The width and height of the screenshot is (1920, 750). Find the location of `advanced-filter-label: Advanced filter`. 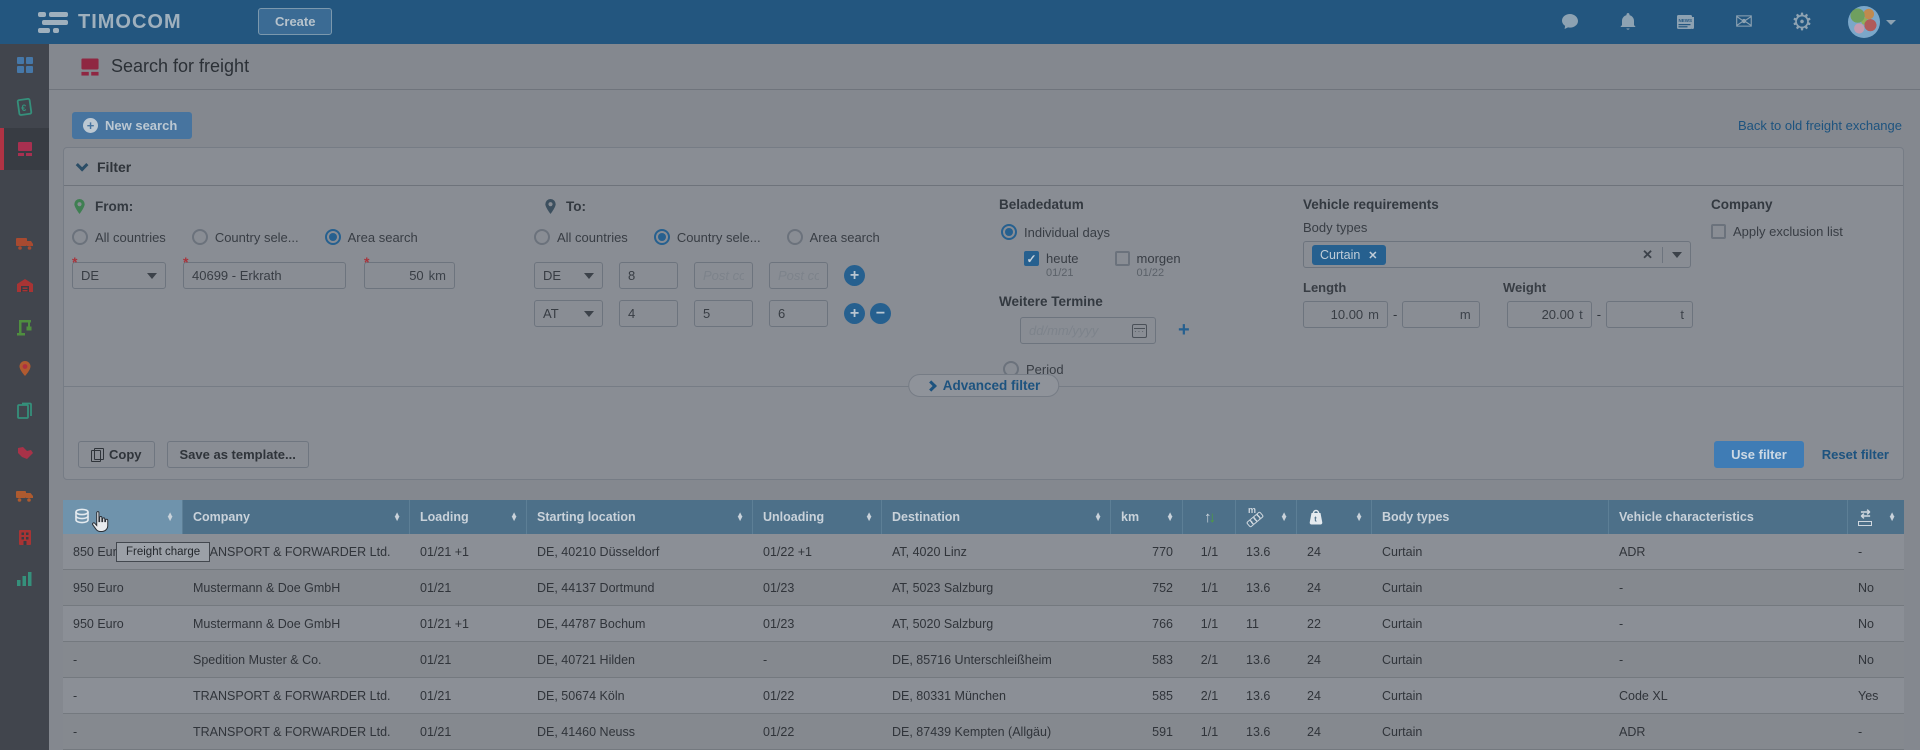

advanced-filter-label: Advanced filter is located at coordinates (991, 385).